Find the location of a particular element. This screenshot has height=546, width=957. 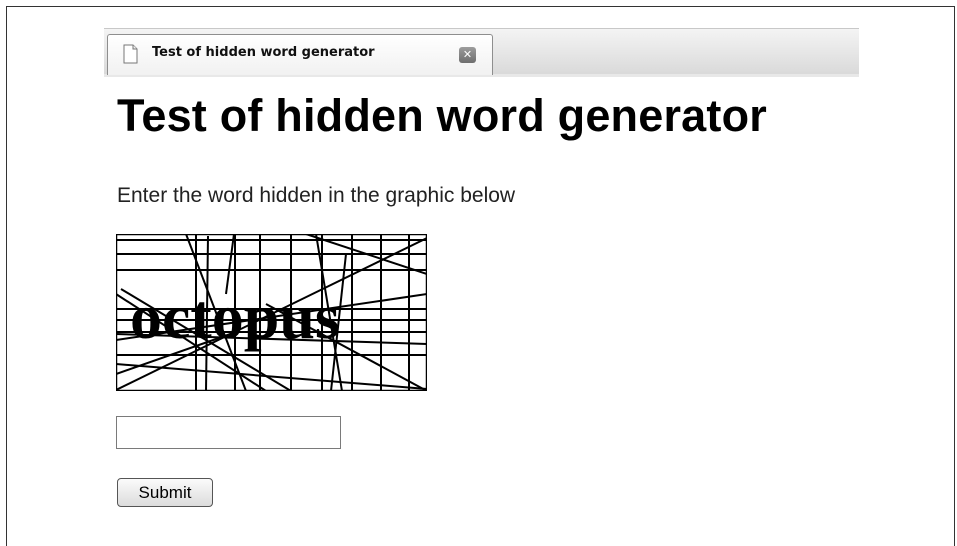

document-icon is located at coordinates (130, 54).